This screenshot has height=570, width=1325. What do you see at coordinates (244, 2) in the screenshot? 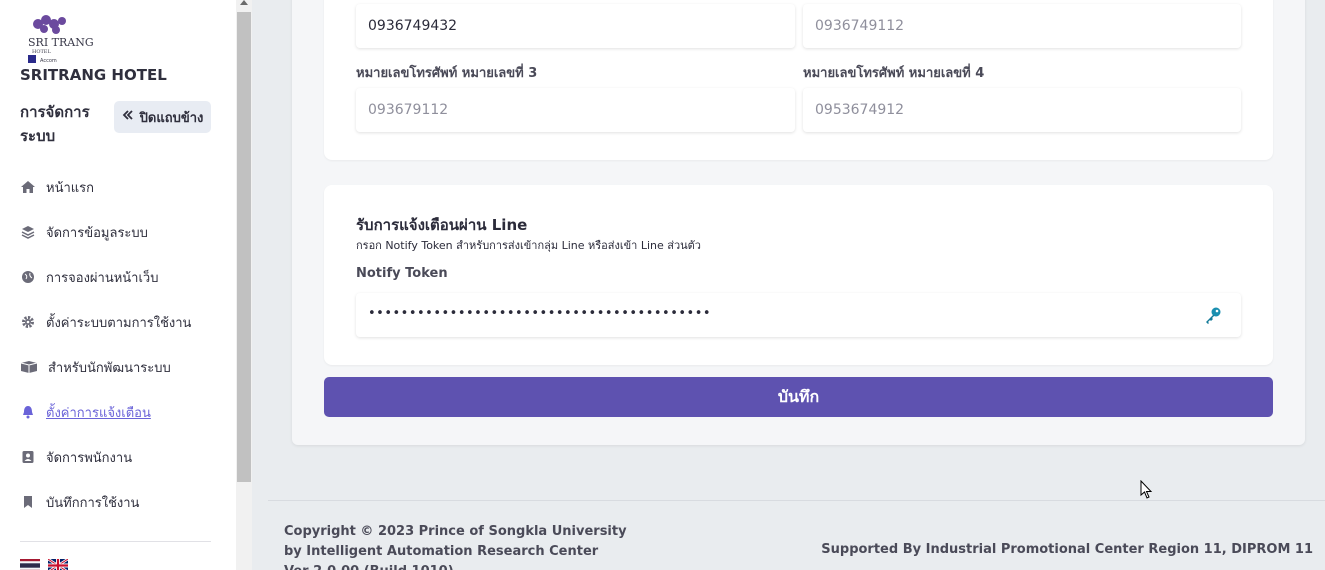
I see `scroll-up-arrow-icon` at bounding box center [244, 2].